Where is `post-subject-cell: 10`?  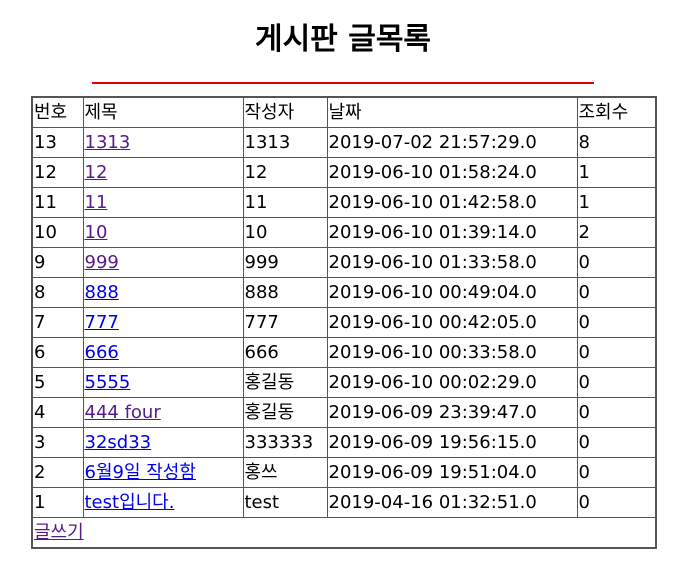 post-subject-cell: 10 is located at coordinates (163, 232).